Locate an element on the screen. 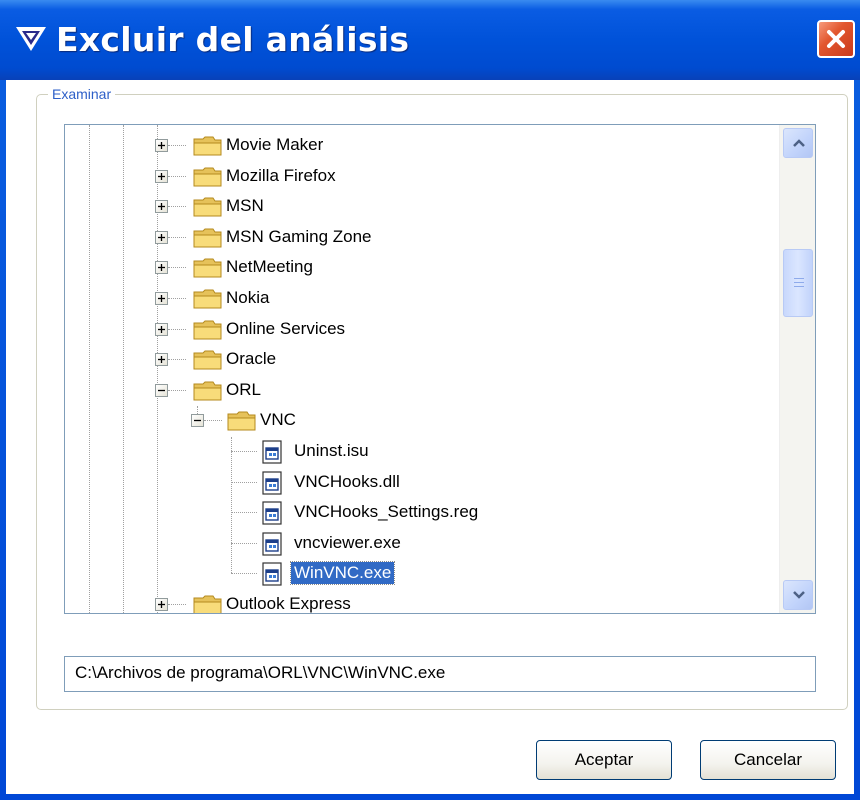  close-icon is located at coordinates (836, 39).